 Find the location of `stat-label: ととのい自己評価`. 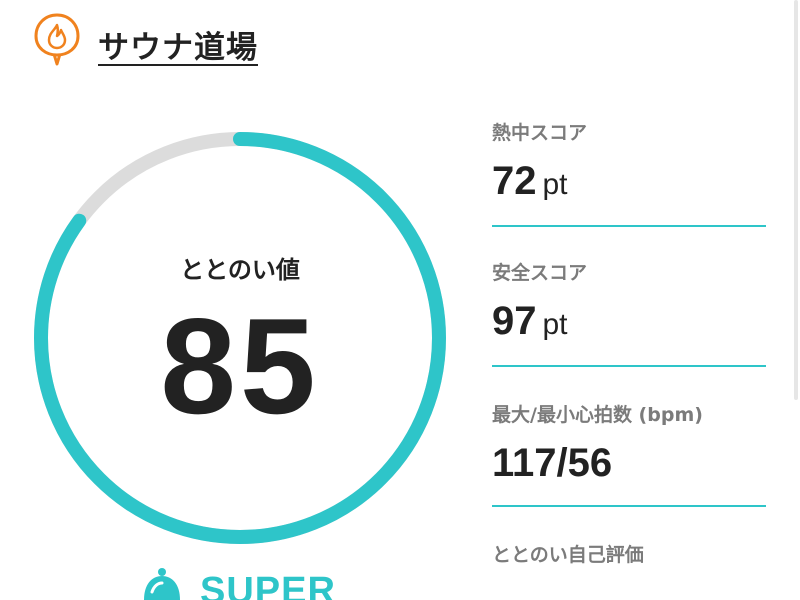

stat-label: ととのい自己評価 is located at coordinates (568, 555).